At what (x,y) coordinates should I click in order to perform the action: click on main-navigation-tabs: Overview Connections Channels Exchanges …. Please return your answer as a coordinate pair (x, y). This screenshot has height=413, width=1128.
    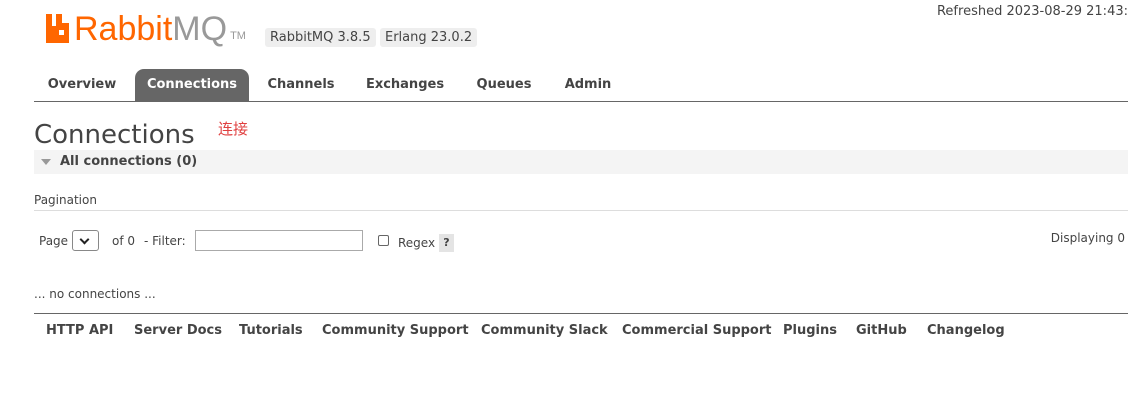
    Looking at the image, I should click on (581, 85).